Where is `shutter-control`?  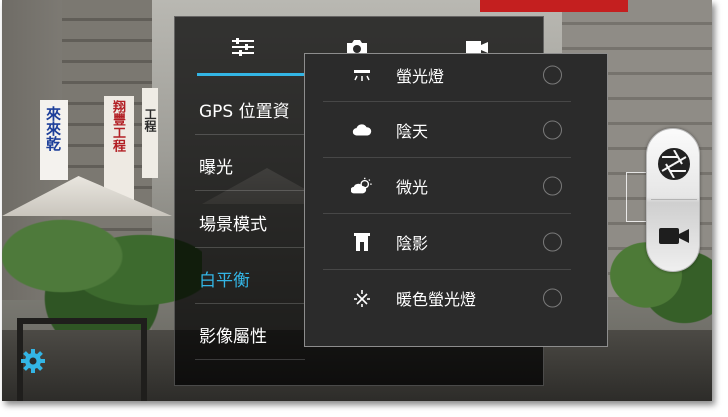
shutter-control is located at coordinates (673, 200).